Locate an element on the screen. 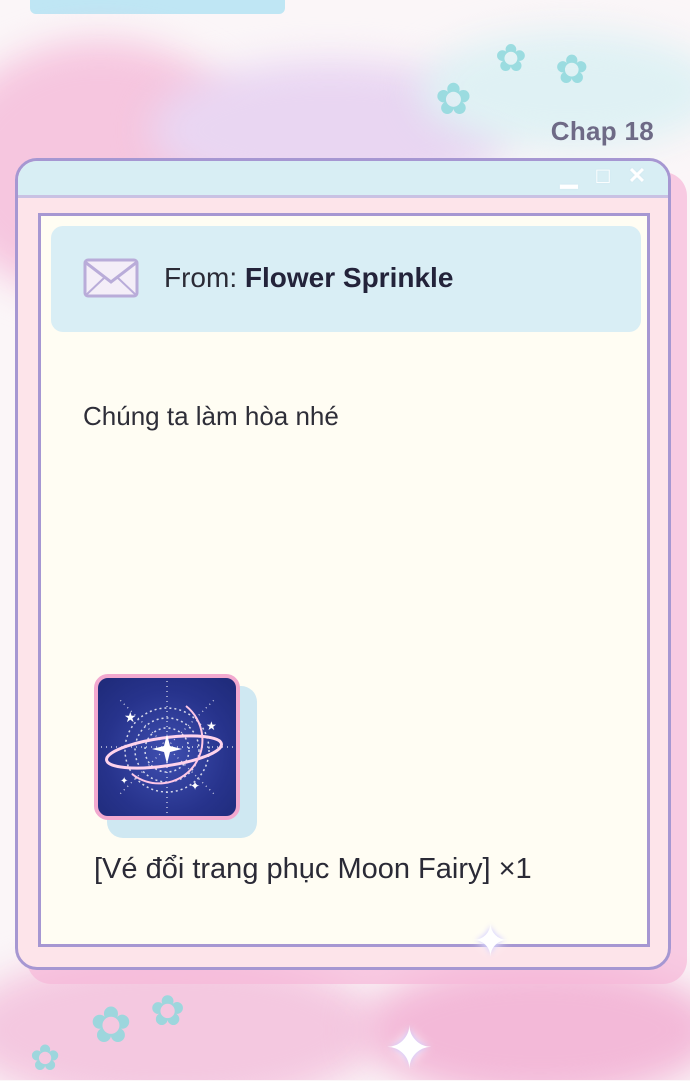 The width and height of the screenshot is (690, 1081). from-header: From: Flower Sprinkle is located at coordinates (346, 279).